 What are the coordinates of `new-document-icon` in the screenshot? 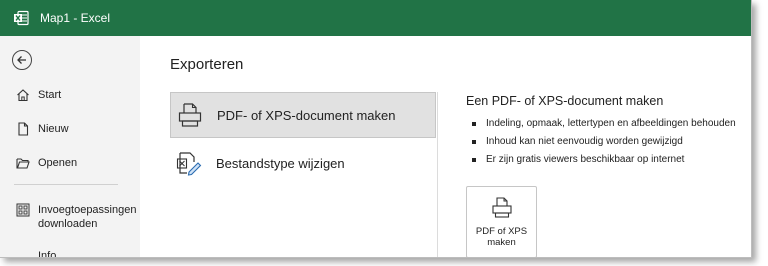 It's located at (23, 129).